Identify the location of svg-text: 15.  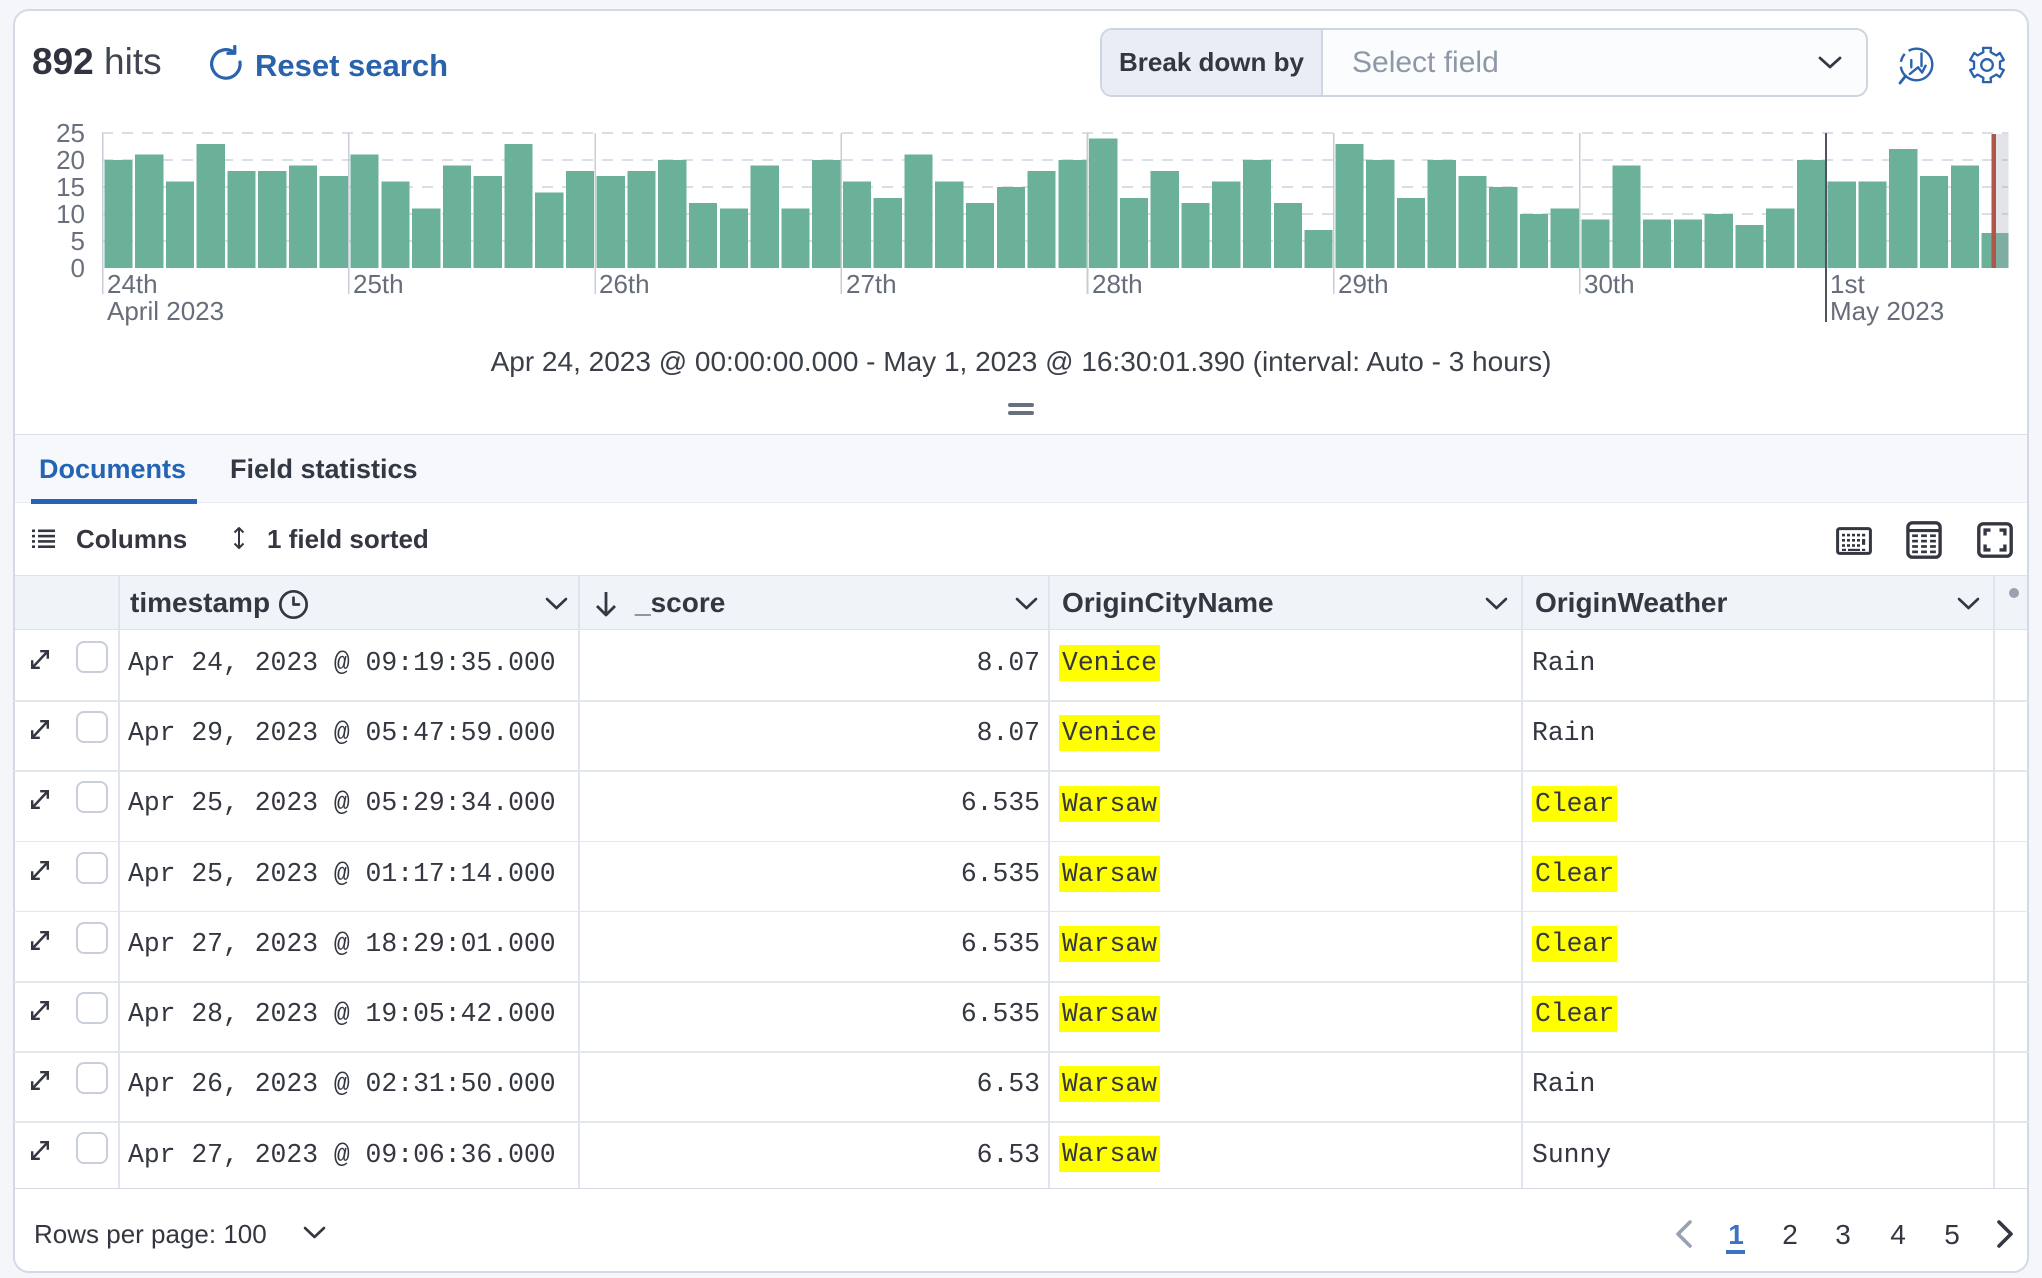
(70, 187).